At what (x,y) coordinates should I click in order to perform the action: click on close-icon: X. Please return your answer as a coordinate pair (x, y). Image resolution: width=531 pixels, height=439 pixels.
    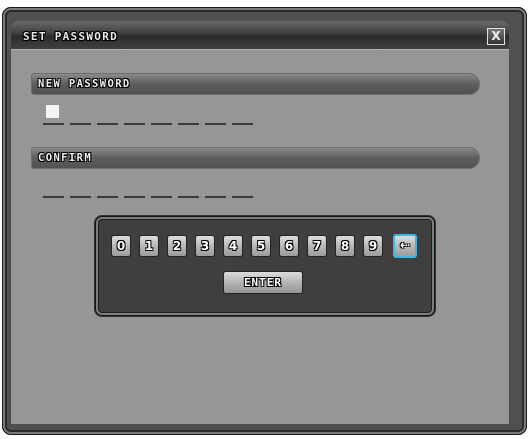
    Looking at the image, I should click on (496, 36).